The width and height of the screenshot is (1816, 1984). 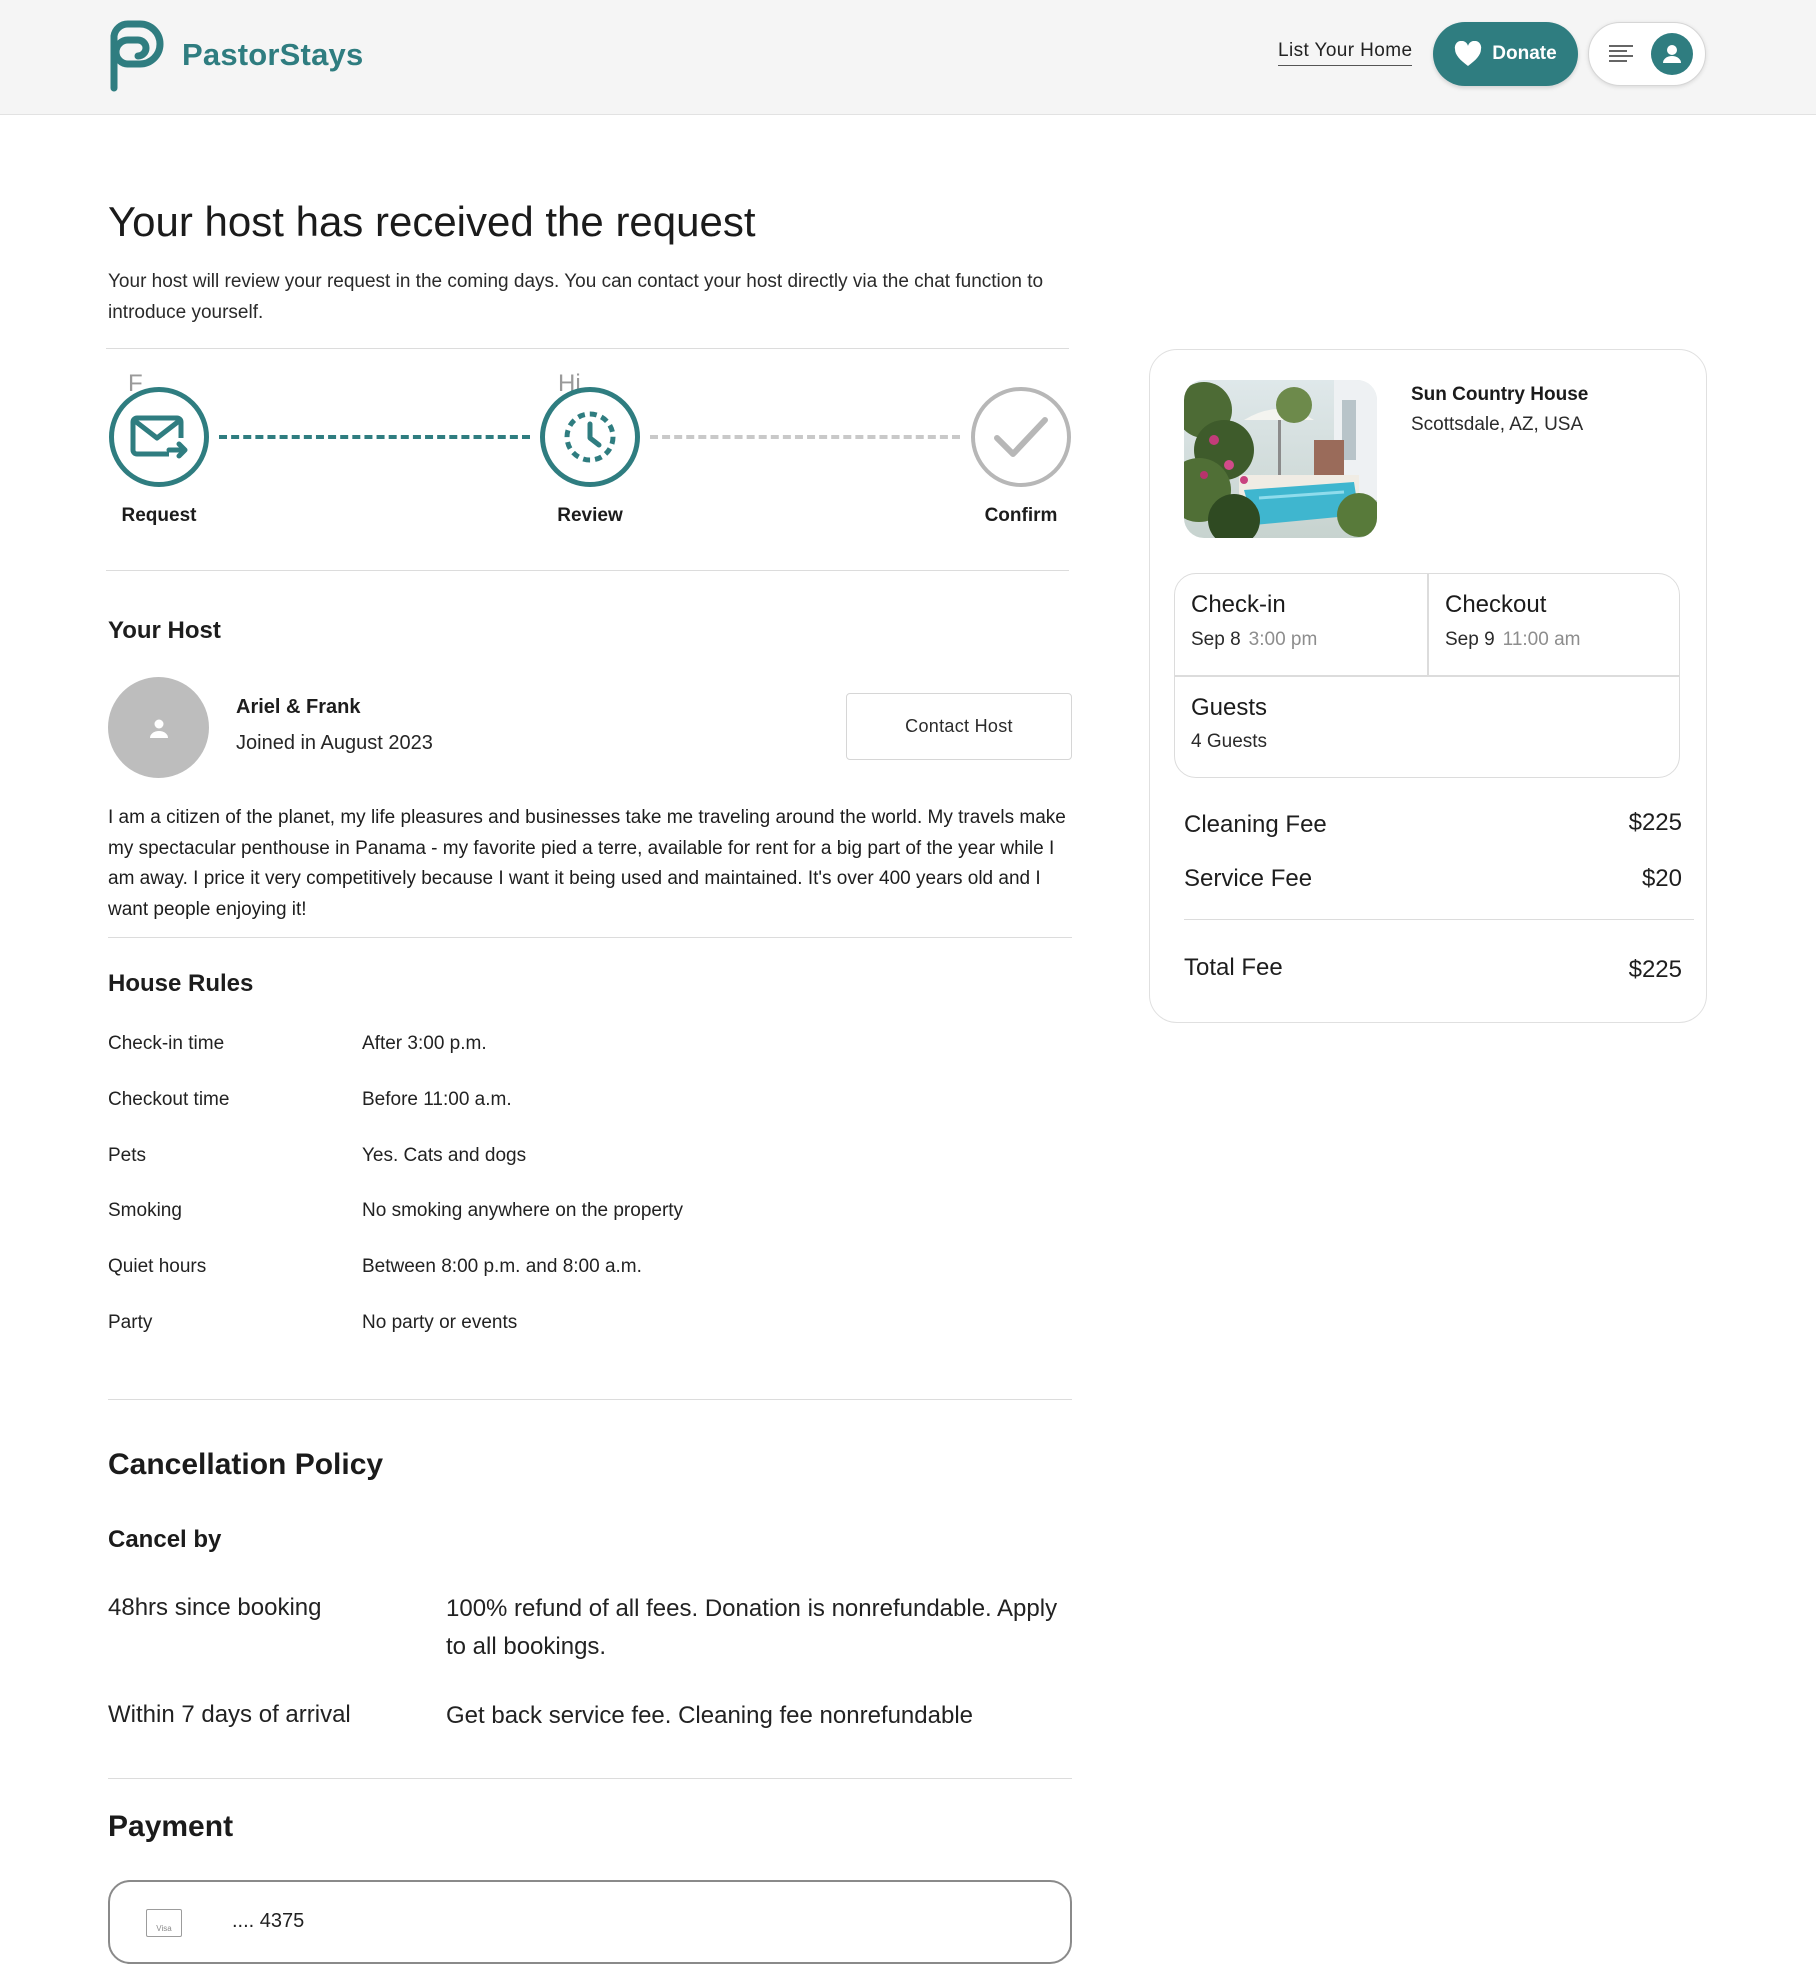 What do you see at coordinates (424, 1043) in the screenshot?
I see `rule-value: After 3:00 p.m.` at bounding box center [424, 1043].